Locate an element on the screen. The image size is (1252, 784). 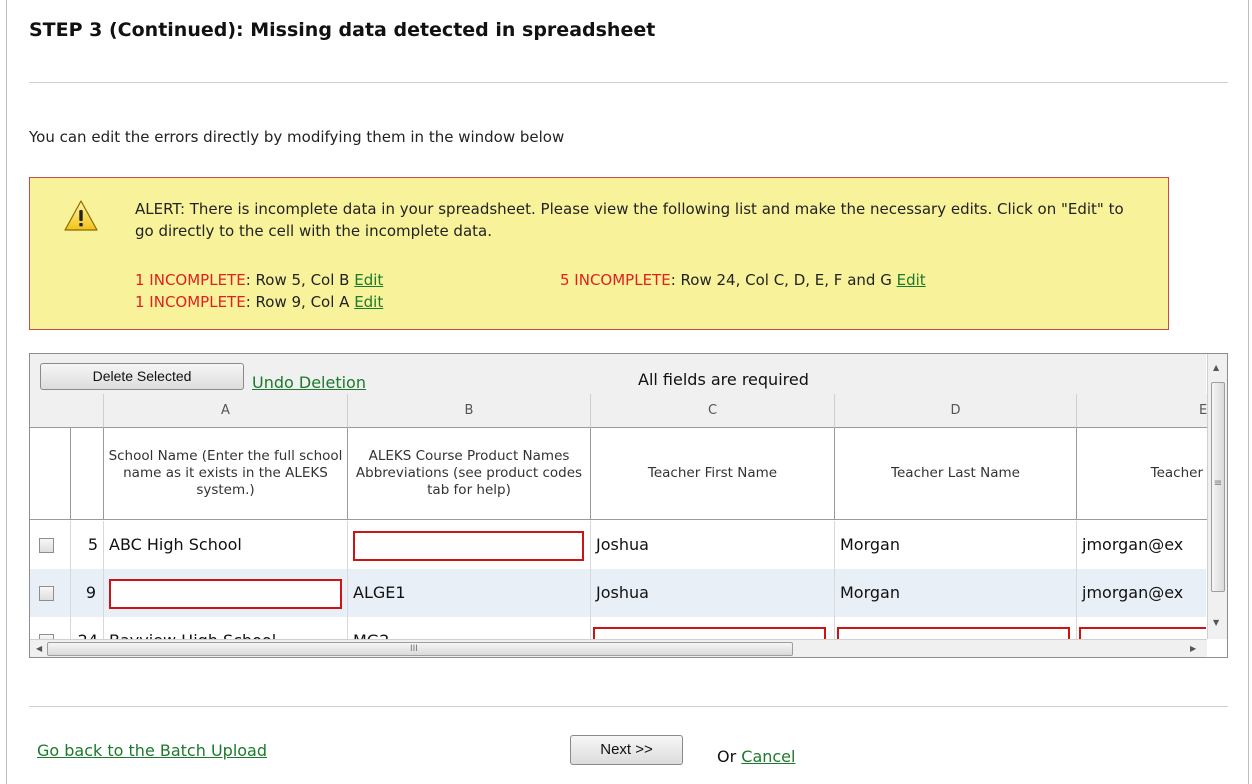
vertical-scroll-thumb: ≡ is located at coordinates (1218, 487).